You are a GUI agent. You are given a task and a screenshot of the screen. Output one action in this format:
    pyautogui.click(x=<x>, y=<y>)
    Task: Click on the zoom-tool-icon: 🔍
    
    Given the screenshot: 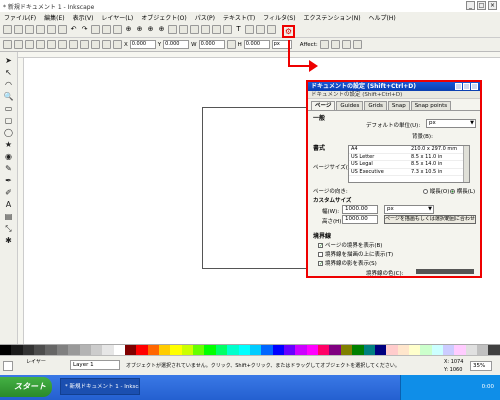 What is the action you would take?
    pyautogui.click(x=9, y=96)
    